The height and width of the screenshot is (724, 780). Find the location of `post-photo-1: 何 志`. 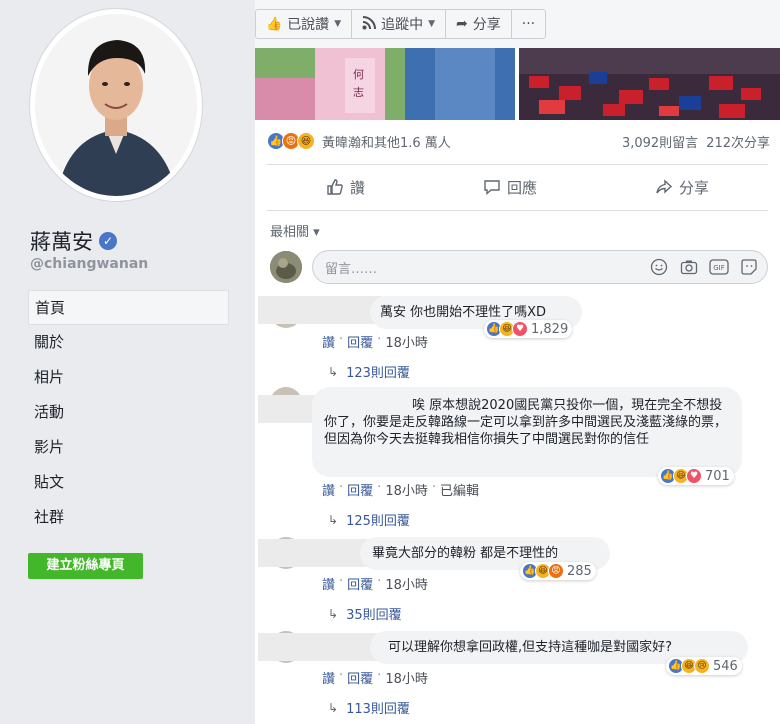

post-photo-1: 何 志 is located at coordinates (385, 84).